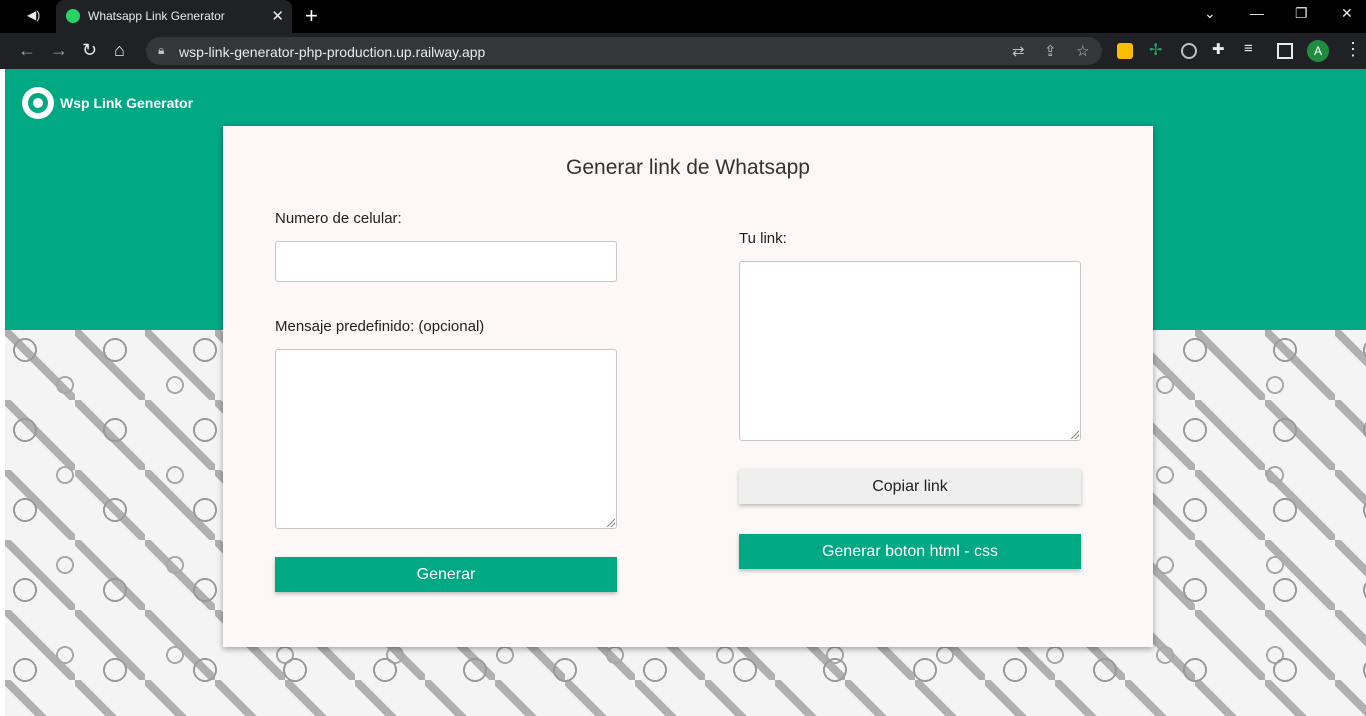 This screenshot has height=716, width=1366. Describe the element at coordinates (73, 16) in the screenshot. I see `whatsapp-favicon-icon` at that location.